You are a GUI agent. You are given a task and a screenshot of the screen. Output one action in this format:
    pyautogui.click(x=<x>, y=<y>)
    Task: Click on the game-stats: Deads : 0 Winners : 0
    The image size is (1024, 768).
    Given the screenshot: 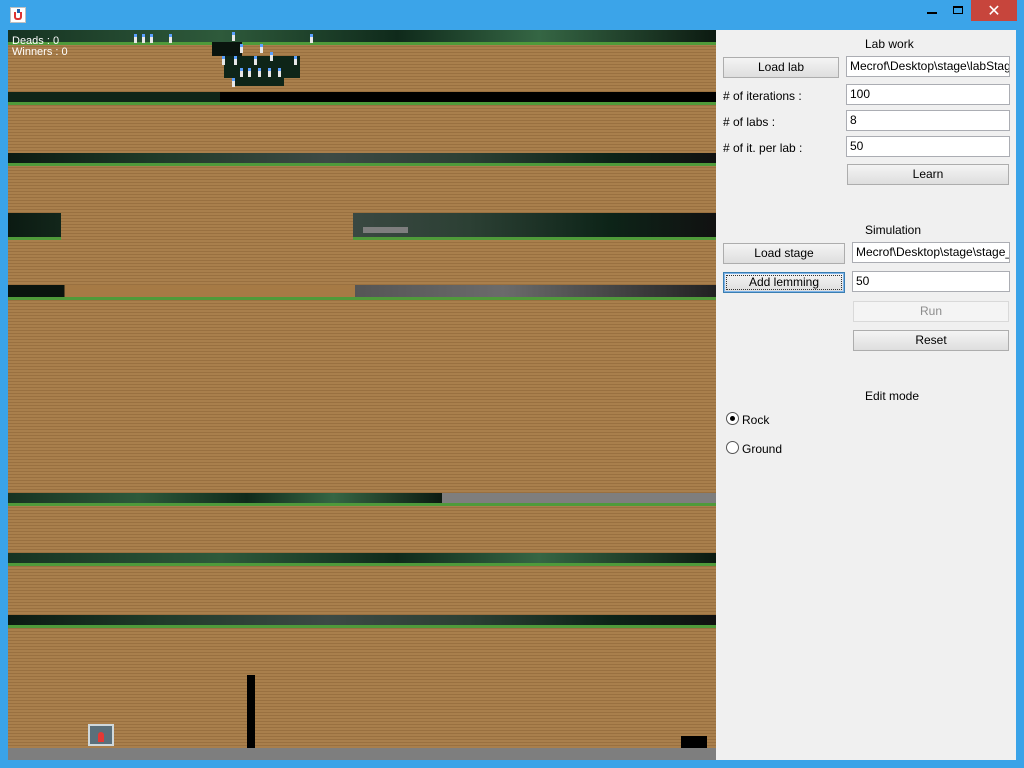 What is the action you would take?
    pyautogui.click(x=40, y=47)
    